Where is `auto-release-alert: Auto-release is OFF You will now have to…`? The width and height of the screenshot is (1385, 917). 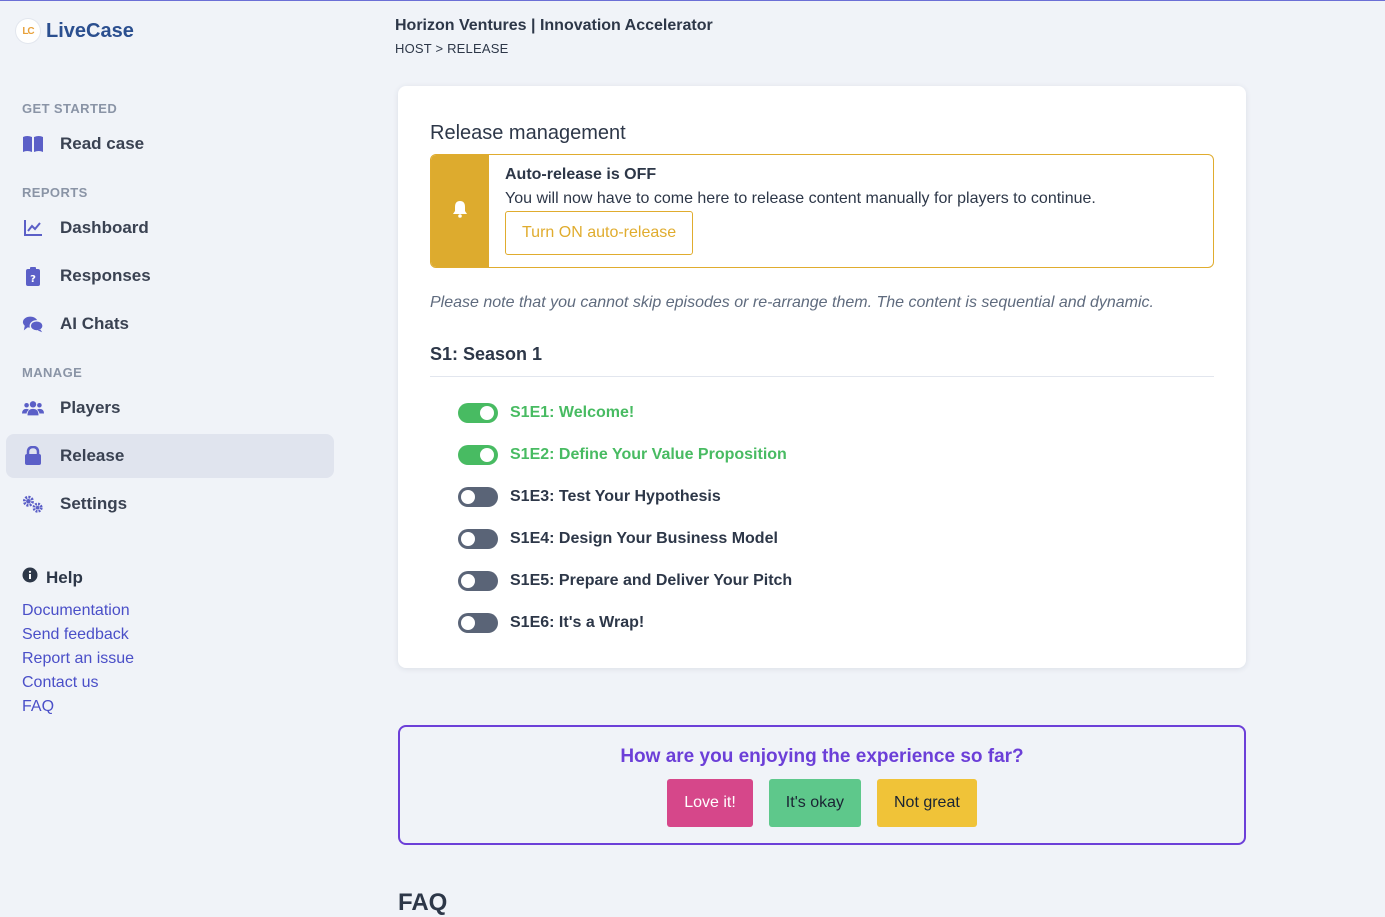 auto-release-alert: Auto-release is OFF You will now have to… is located at coordinates (822, 211).